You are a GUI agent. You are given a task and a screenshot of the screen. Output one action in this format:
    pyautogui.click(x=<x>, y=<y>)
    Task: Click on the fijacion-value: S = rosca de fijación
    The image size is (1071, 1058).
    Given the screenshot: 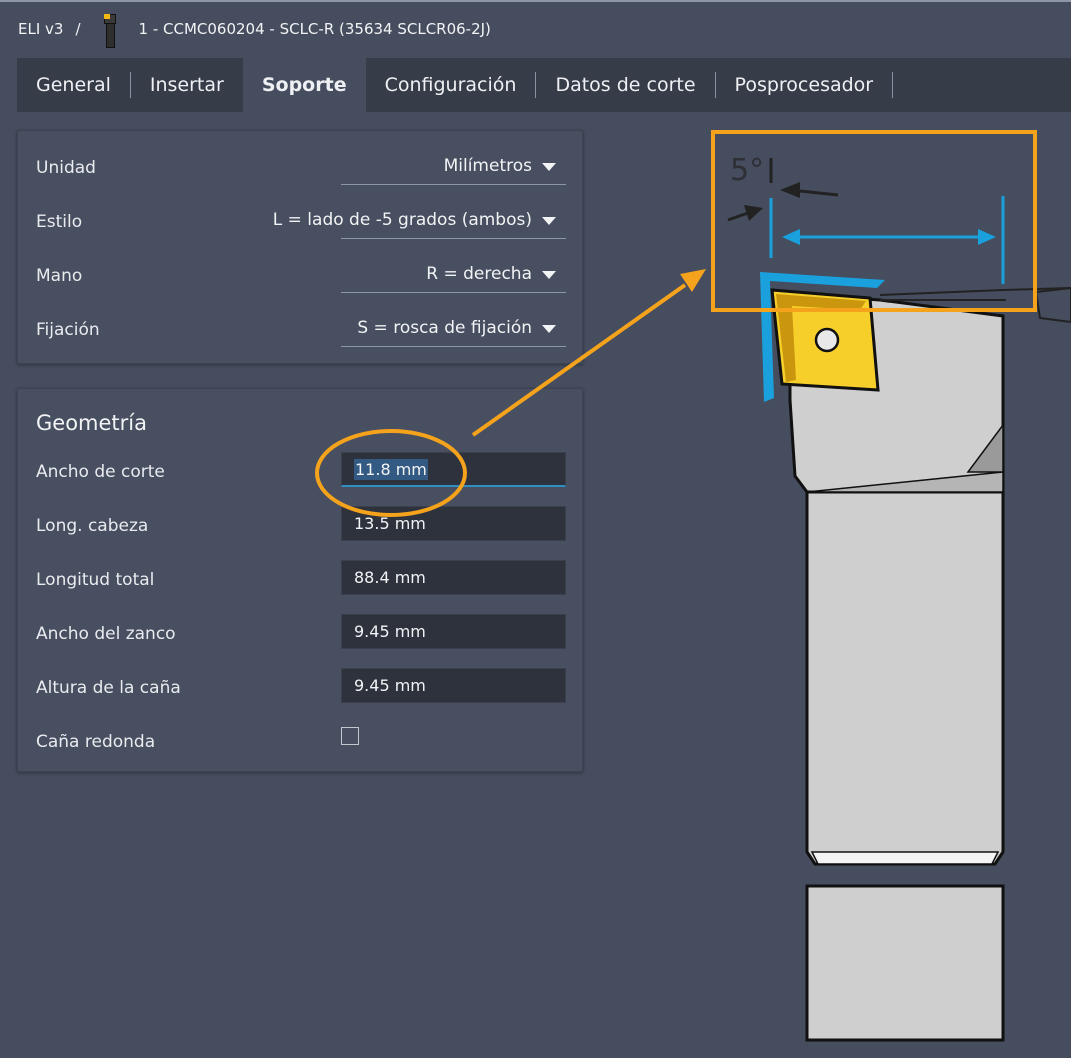 What is the action you would take?
    pyautogui.click(x=444, y=328)
    